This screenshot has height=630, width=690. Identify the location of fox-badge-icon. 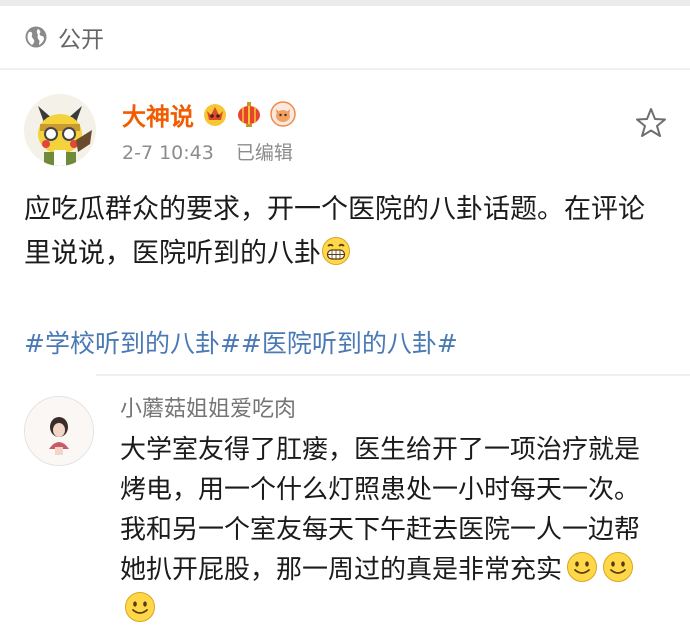
(283, 114).